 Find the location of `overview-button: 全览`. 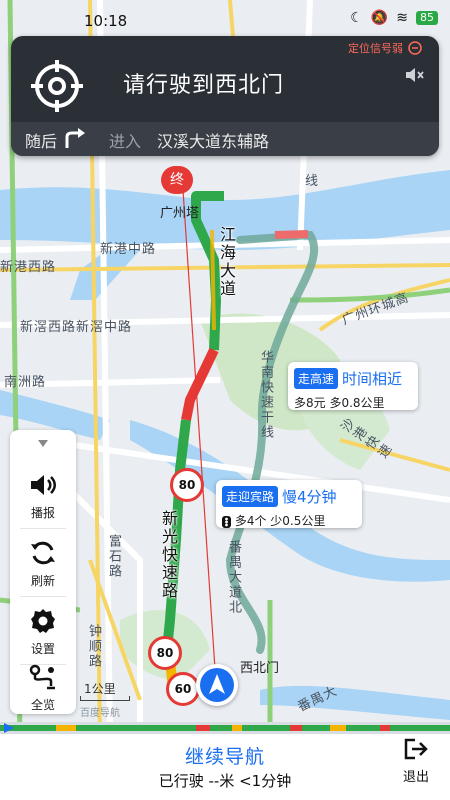

overview-button: 全览 is located at coordinates (43, 688).